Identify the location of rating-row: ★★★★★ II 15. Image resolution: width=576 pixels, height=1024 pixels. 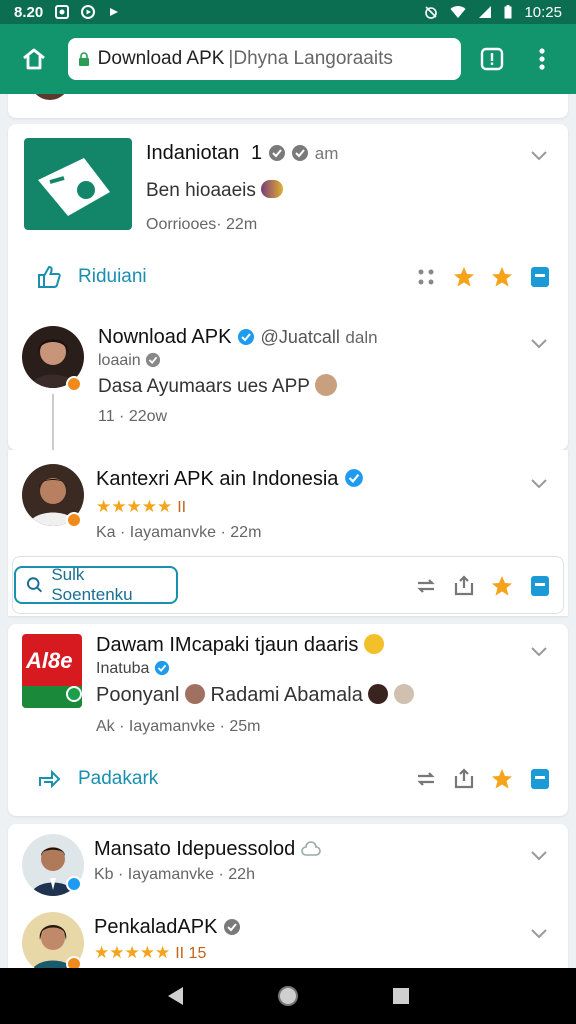
(150, 952).